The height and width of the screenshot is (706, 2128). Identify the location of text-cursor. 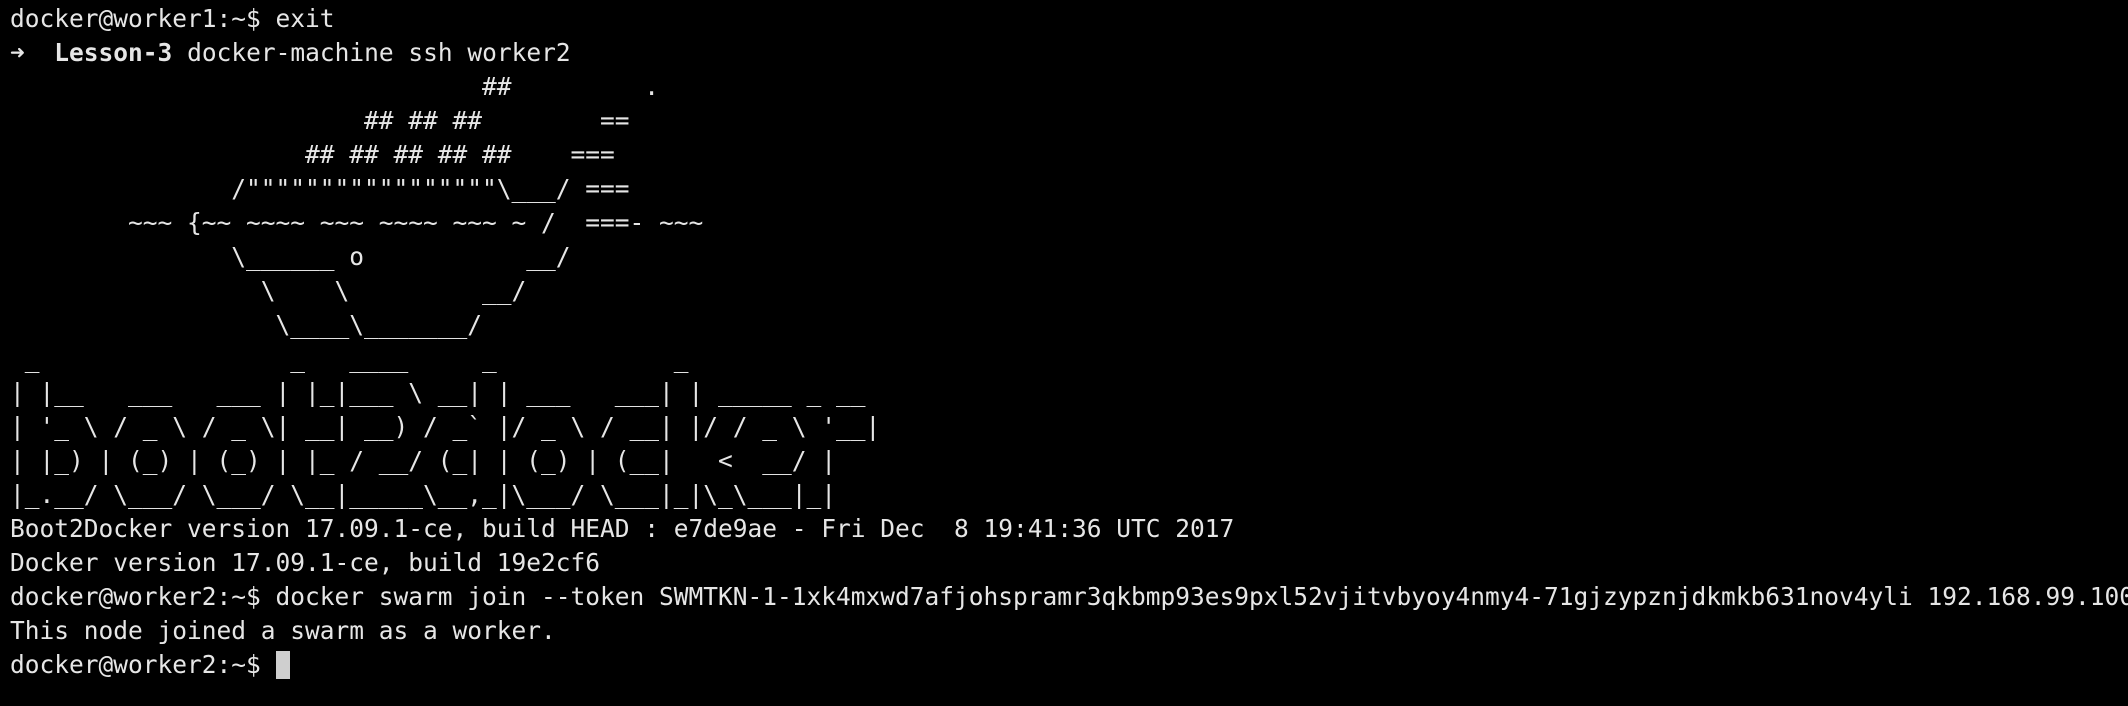
(282, 665).